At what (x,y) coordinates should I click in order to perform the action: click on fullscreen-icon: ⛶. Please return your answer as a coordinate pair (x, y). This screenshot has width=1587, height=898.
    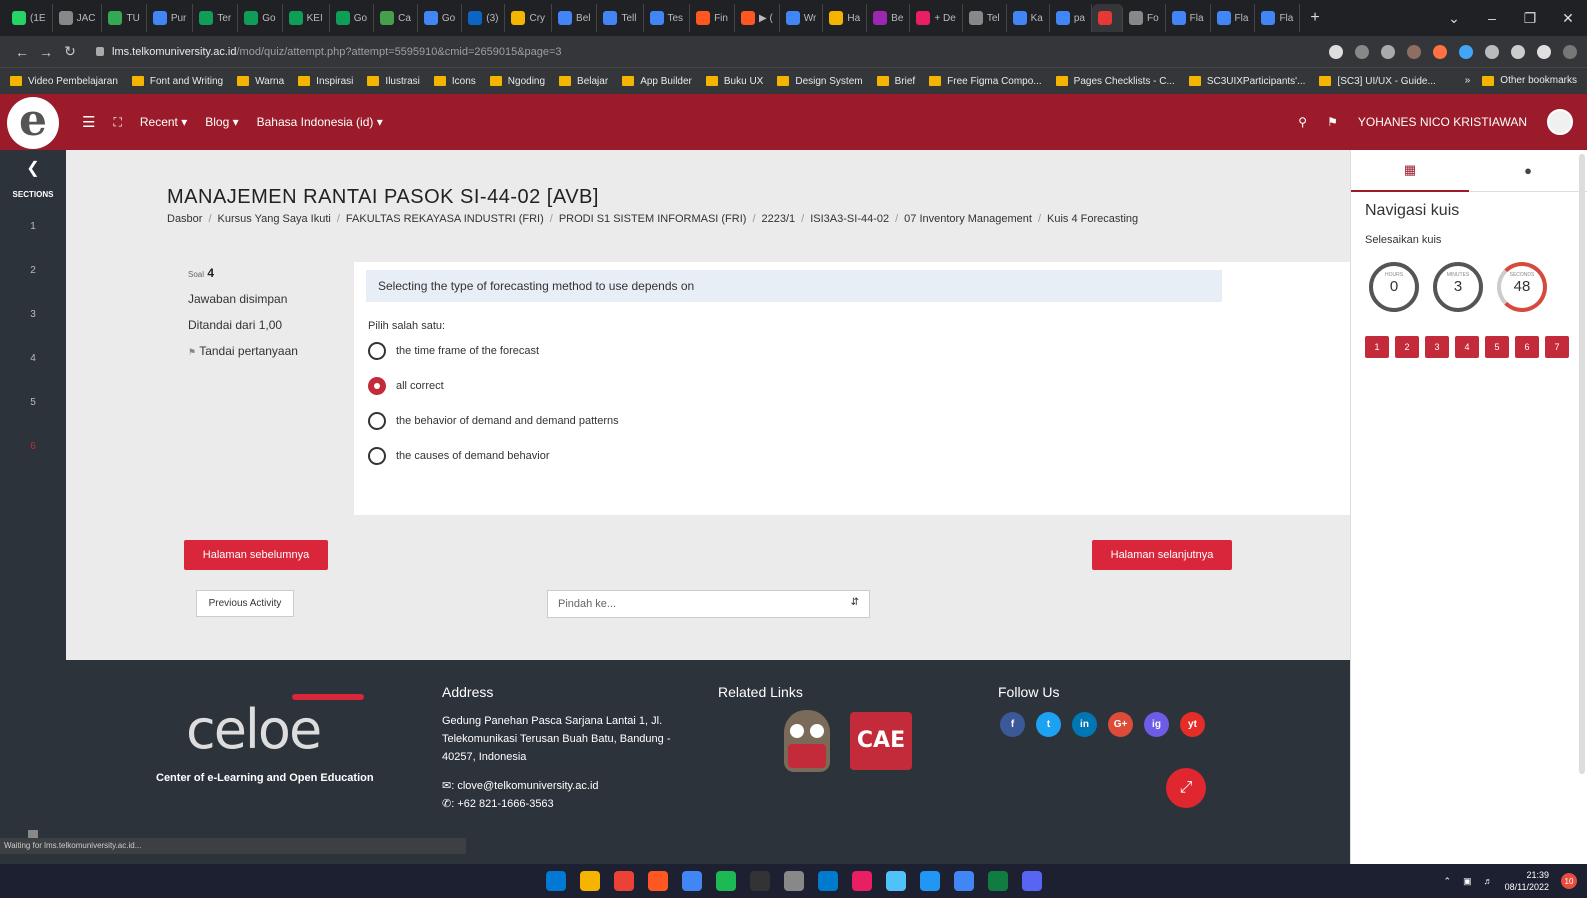
    Looking at the image, I should click on (117, 122).